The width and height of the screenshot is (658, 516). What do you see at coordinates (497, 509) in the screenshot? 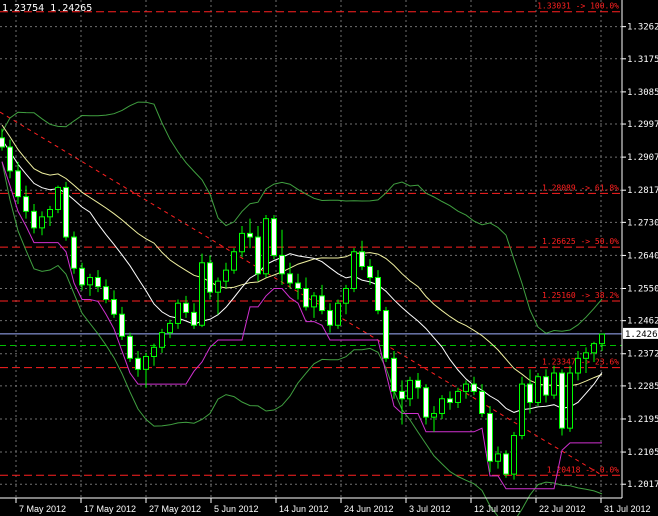
I see `time-tick-label: 12 Jul 2012` at bounding box center [497, 509].